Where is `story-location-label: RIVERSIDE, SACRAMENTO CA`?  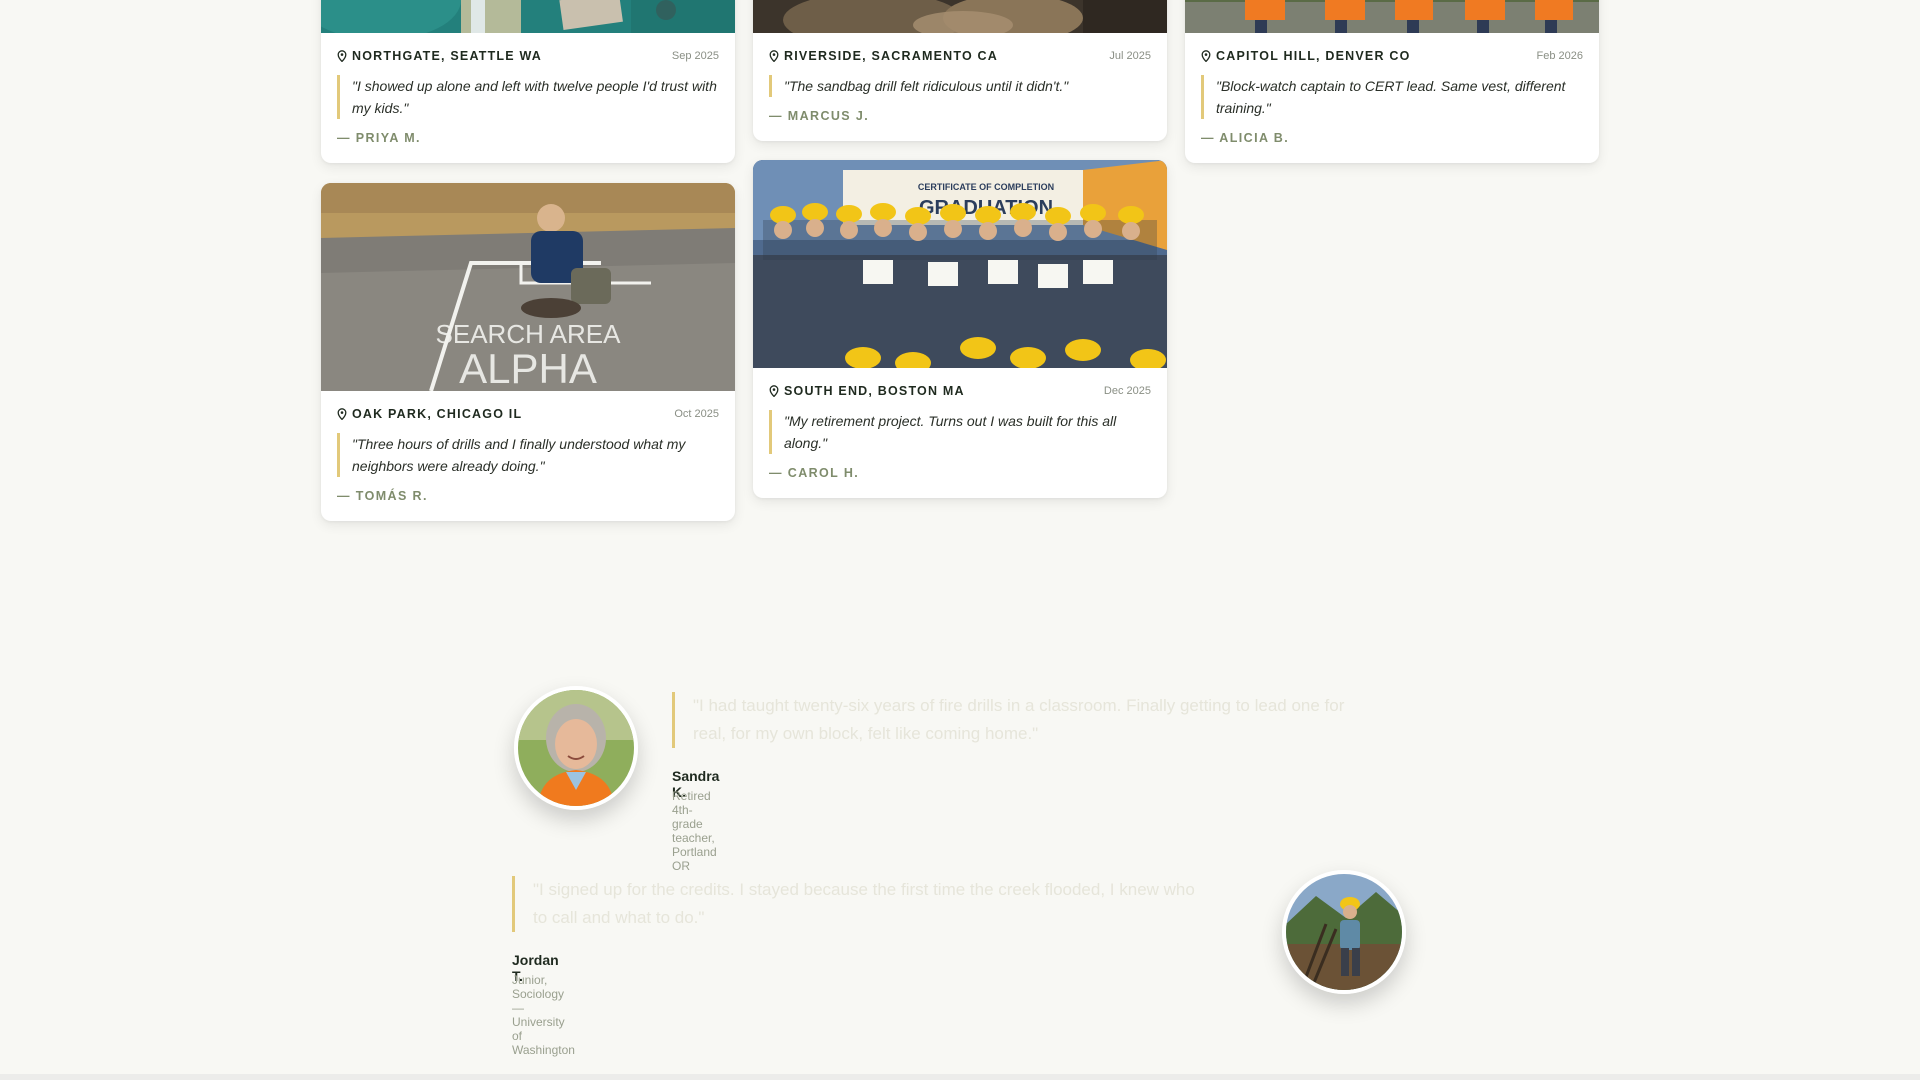
story-location-label: RIVERSIDE, SACRAMENTO CA is located at coordinates (891, 56).